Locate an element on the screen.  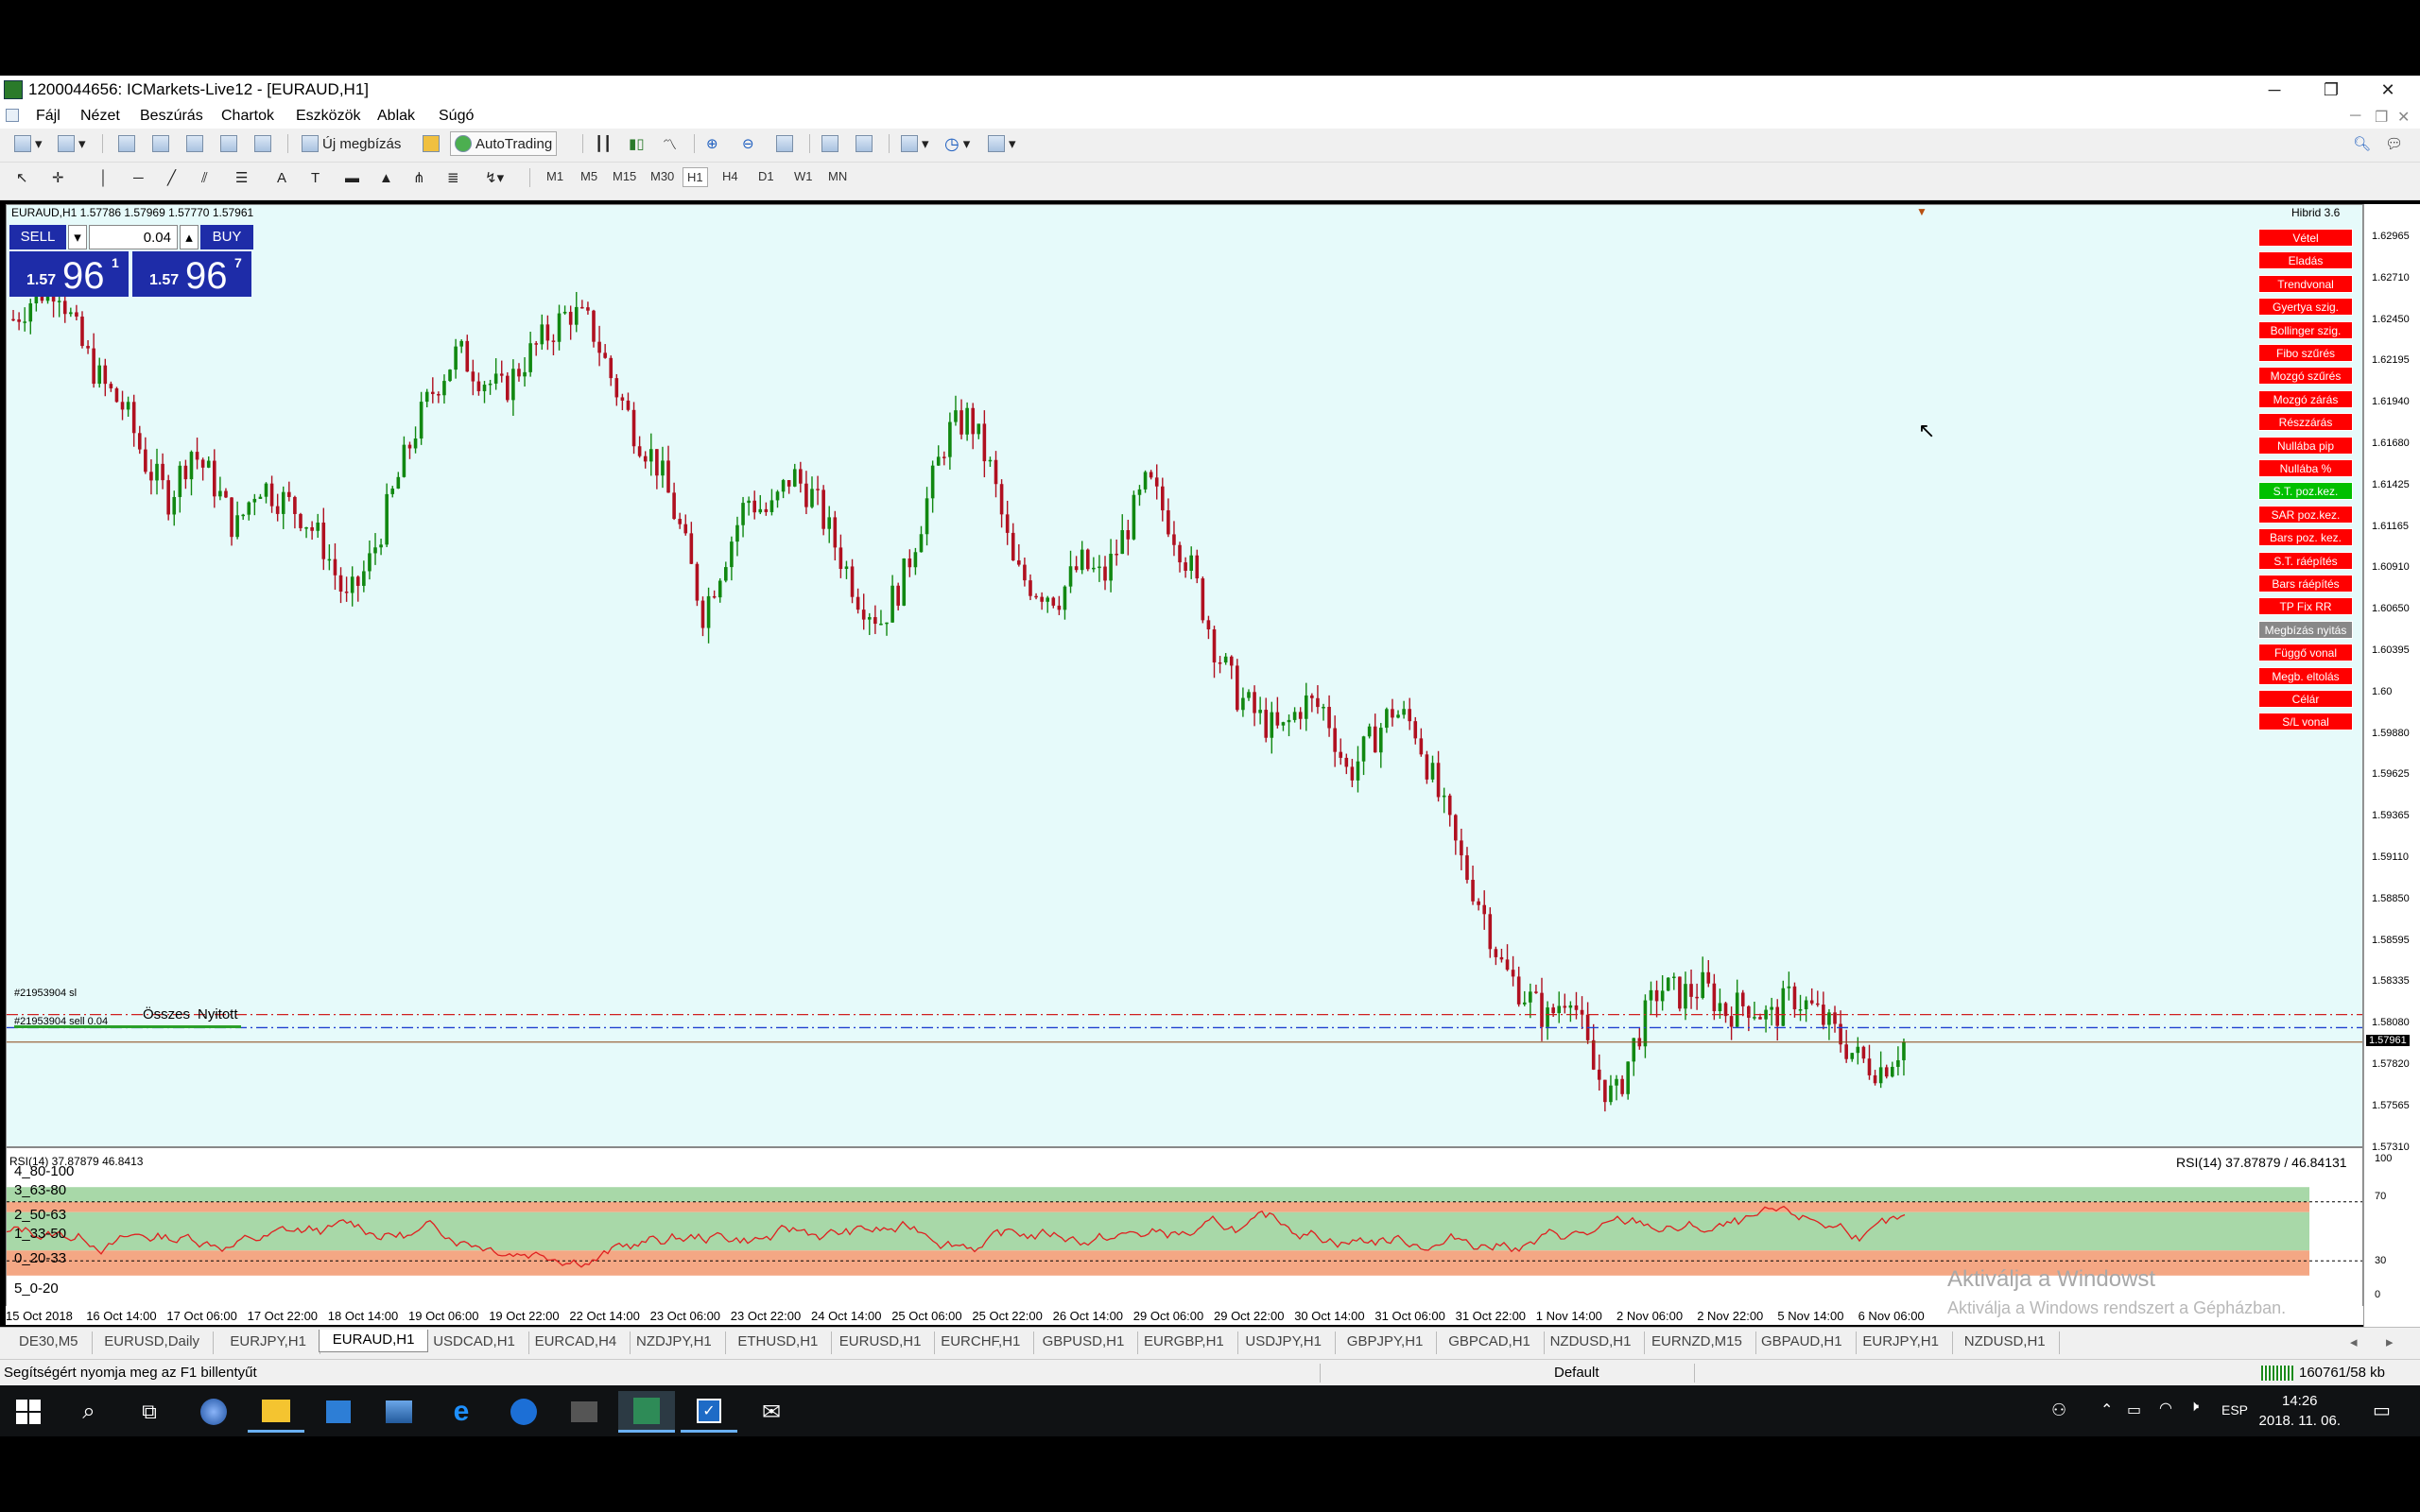
text-tool: A is located at coordinates (281, 177).